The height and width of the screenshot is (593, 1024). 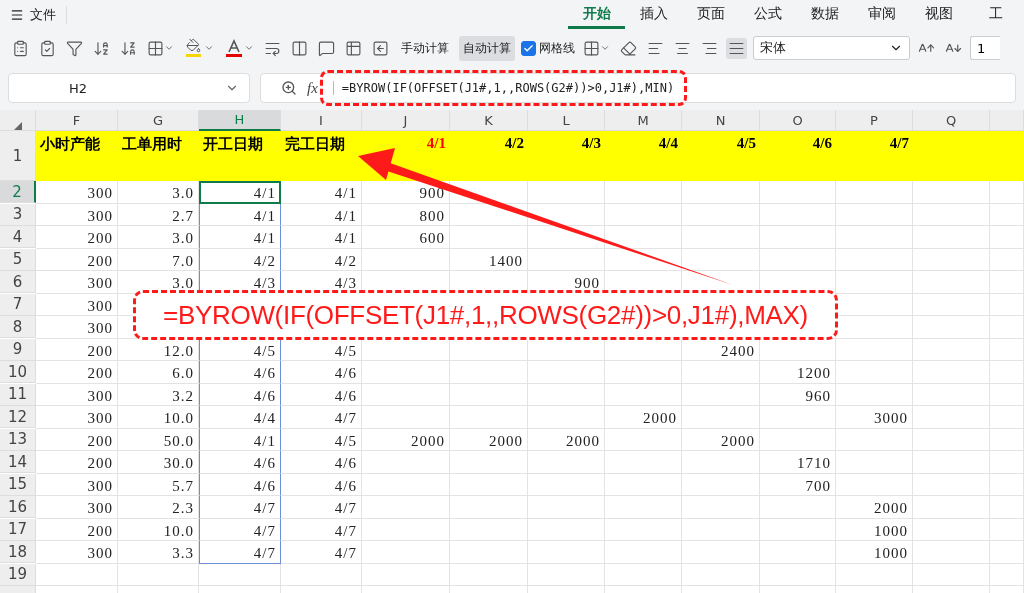 I want to click on column-header: P, so click(x=874, y=120).